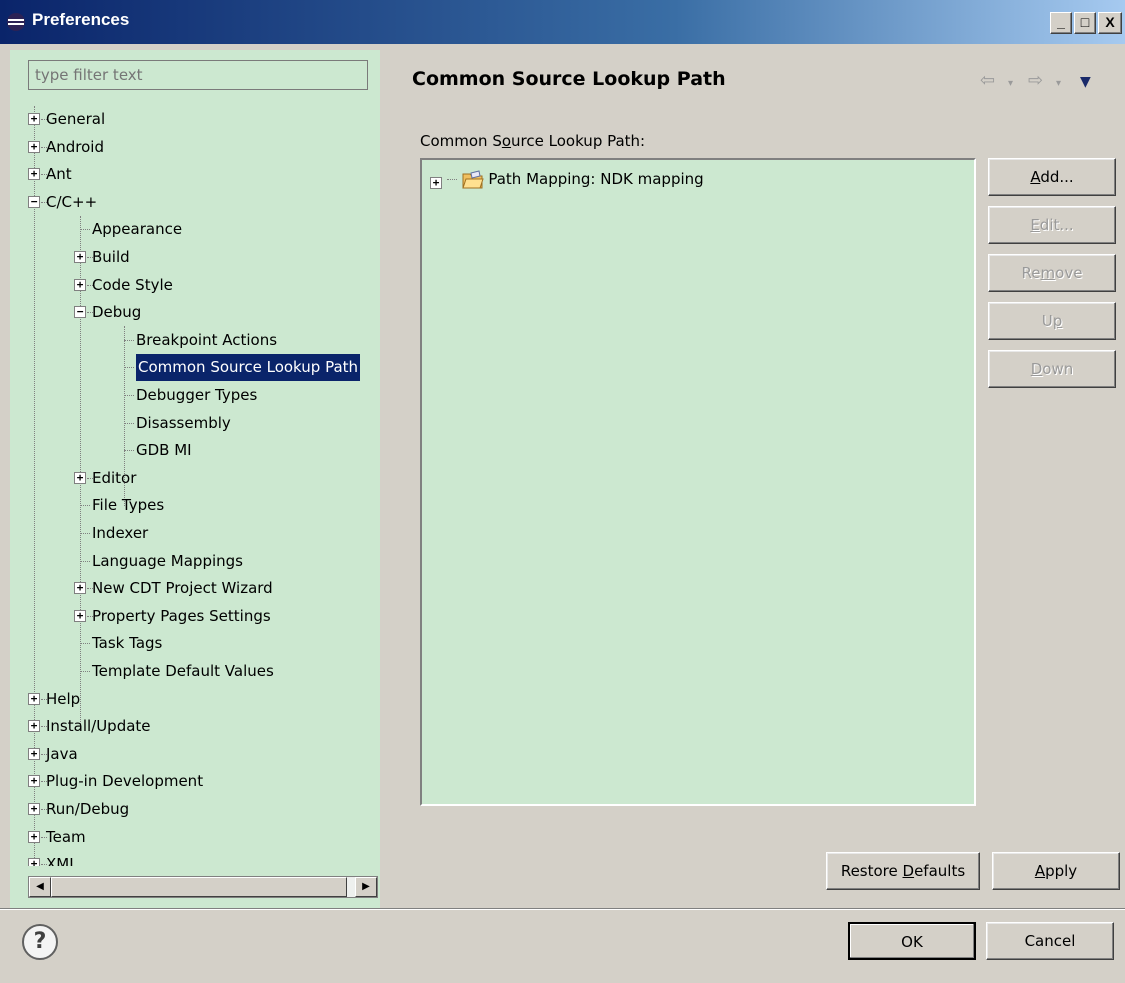 This screenshot has height=983, width=1125. Describe the element at coordinates (596, 179) in the screenshot. I see `list-item-label: Path Mapping: NDK mapping` at that location.